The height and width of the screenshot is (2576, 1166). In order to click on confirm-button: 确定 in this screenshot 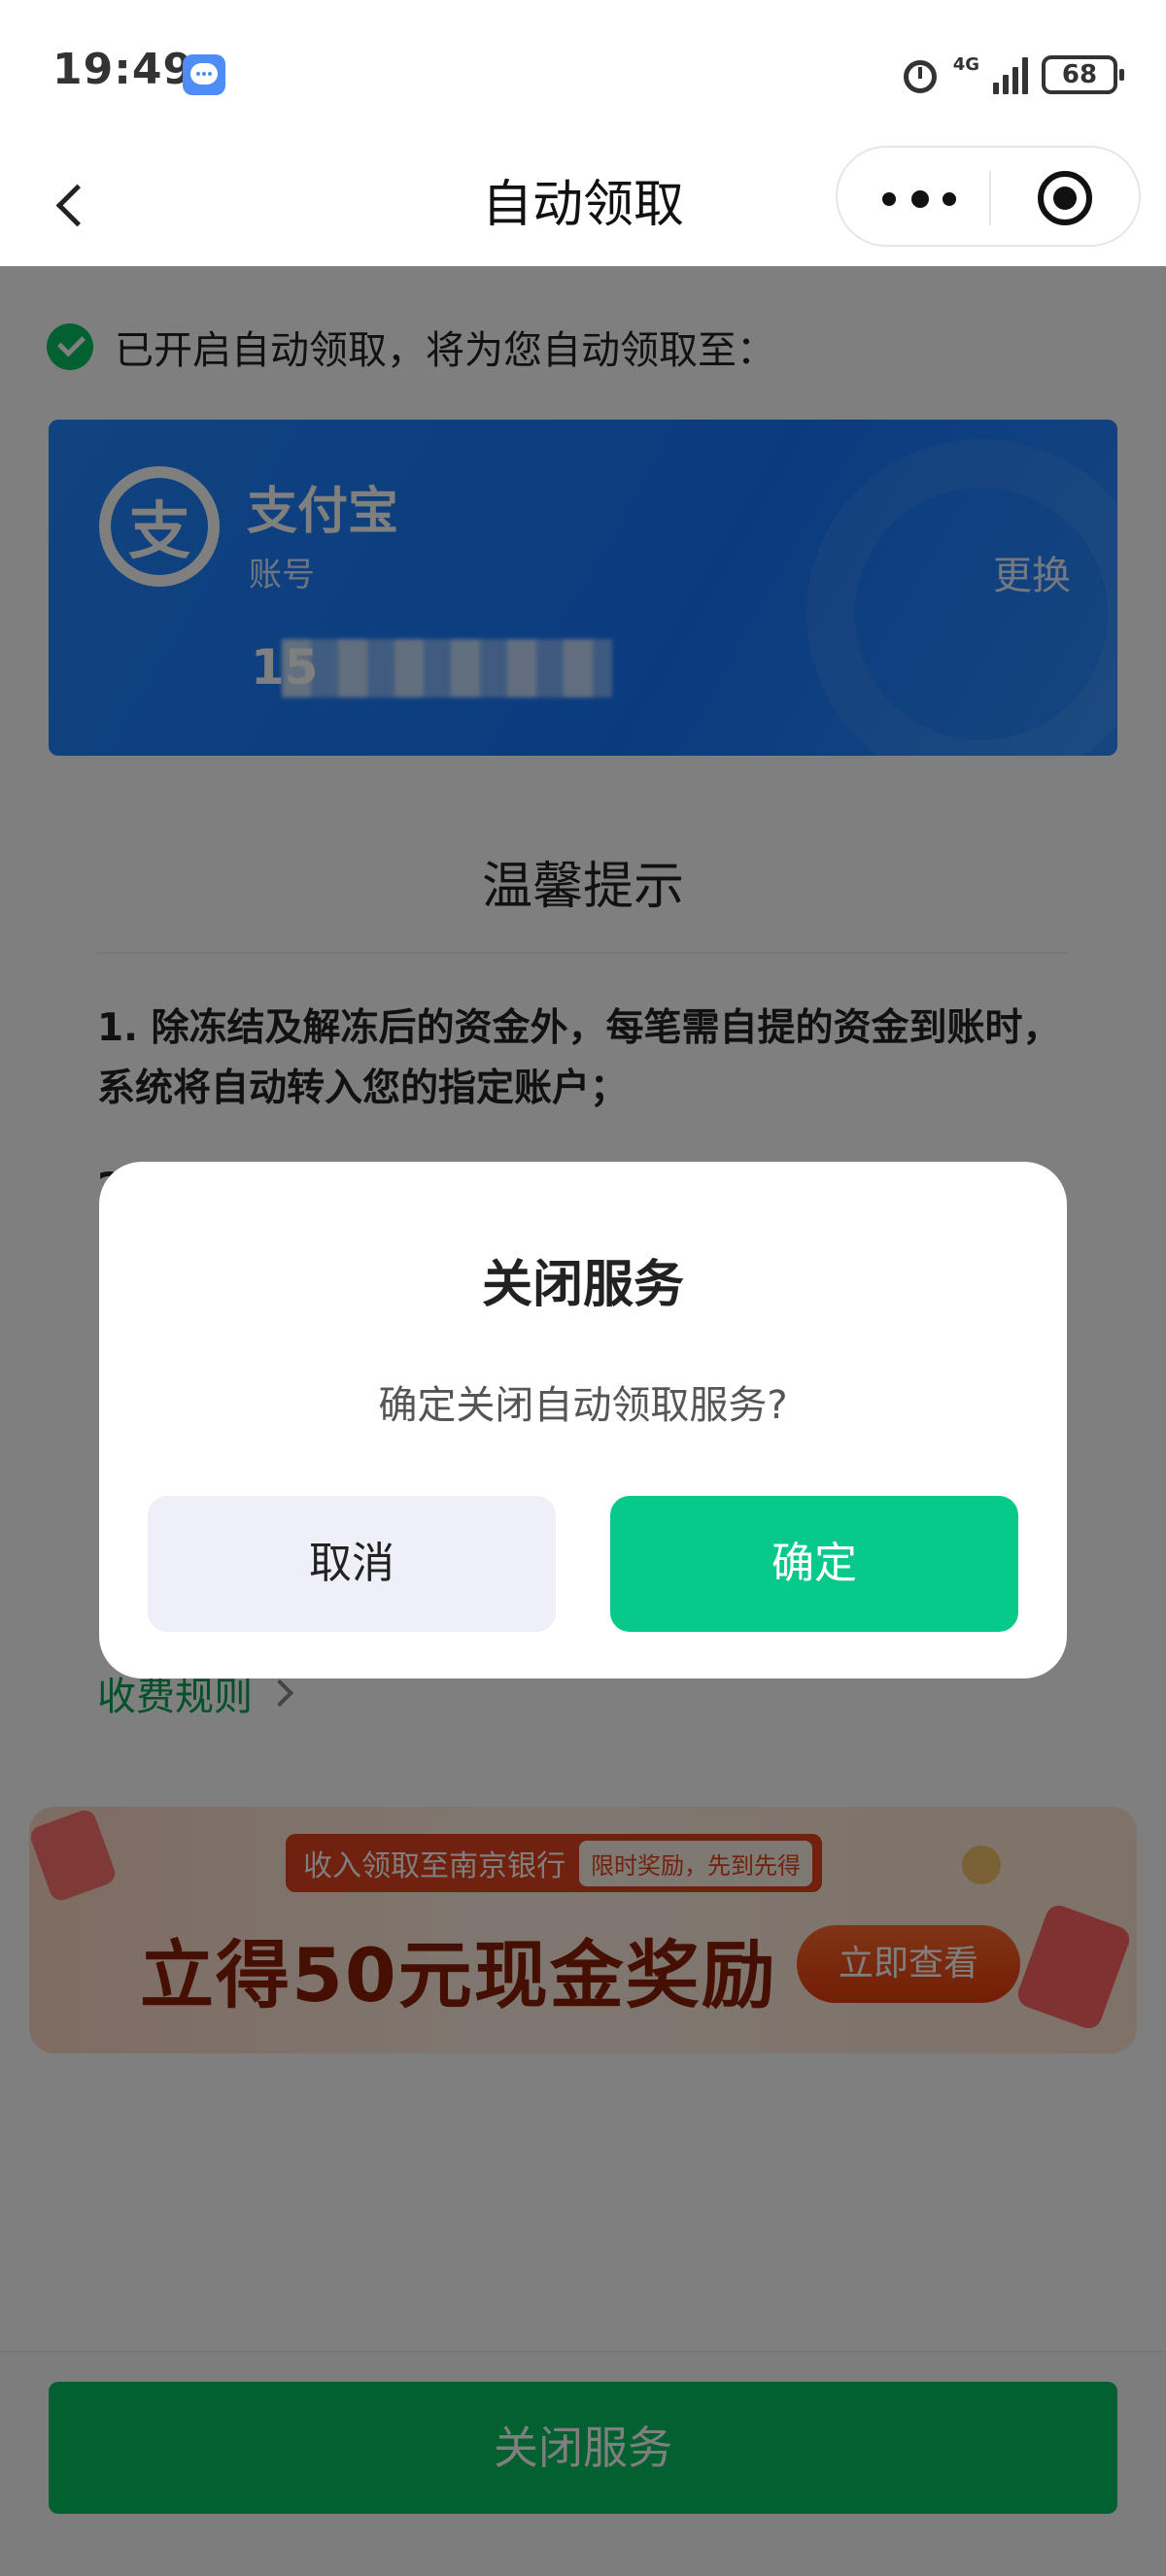, I will do `click(814, 1564)`.